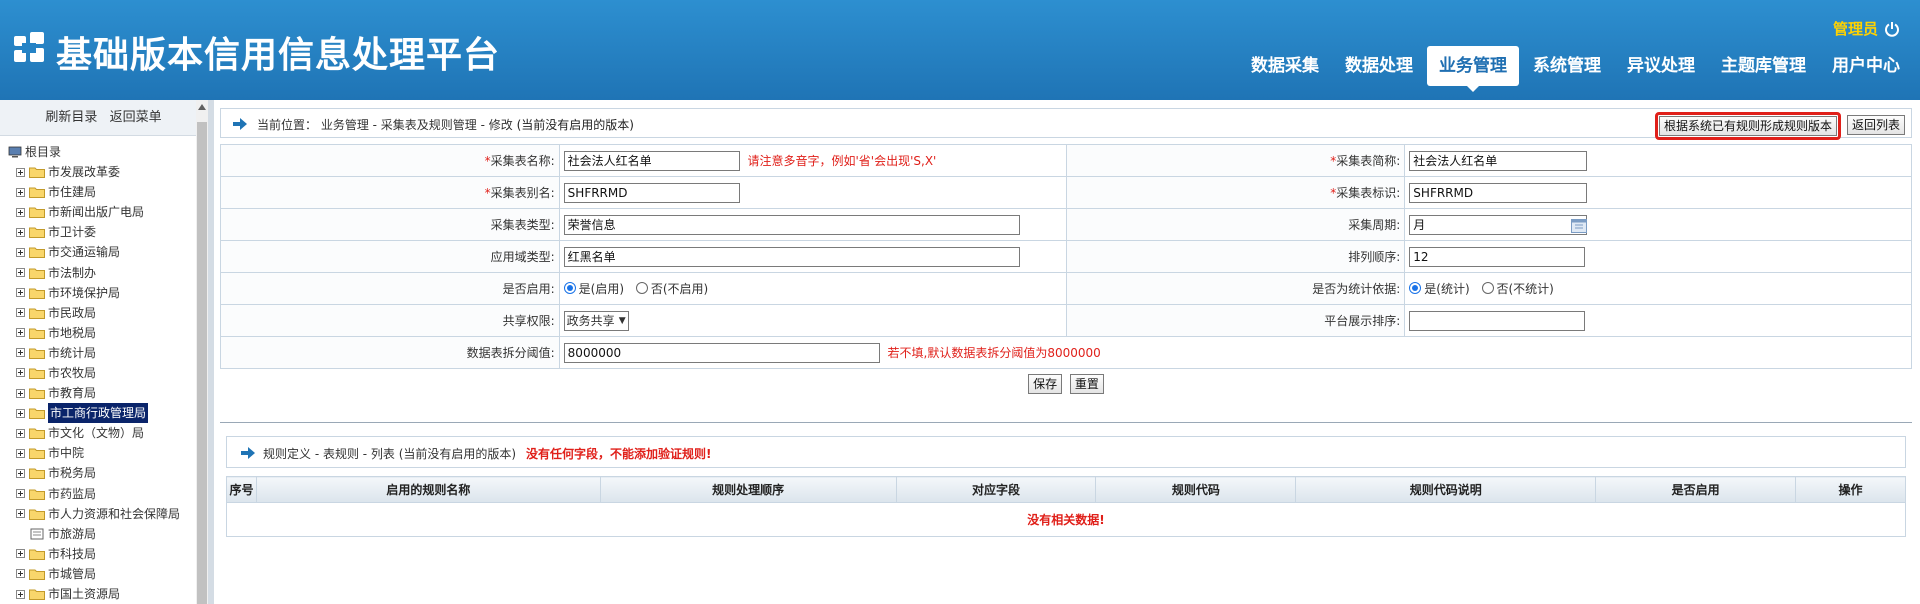  I want to click on tree-item-label: 市中院, so click(66, 453).